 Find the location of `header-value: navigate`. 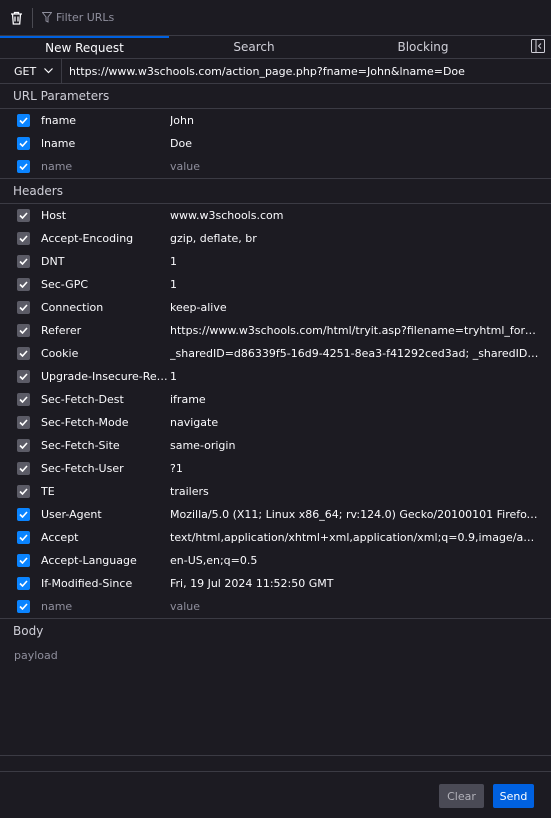

header-value: navigate is located at coordinates (355, 422).